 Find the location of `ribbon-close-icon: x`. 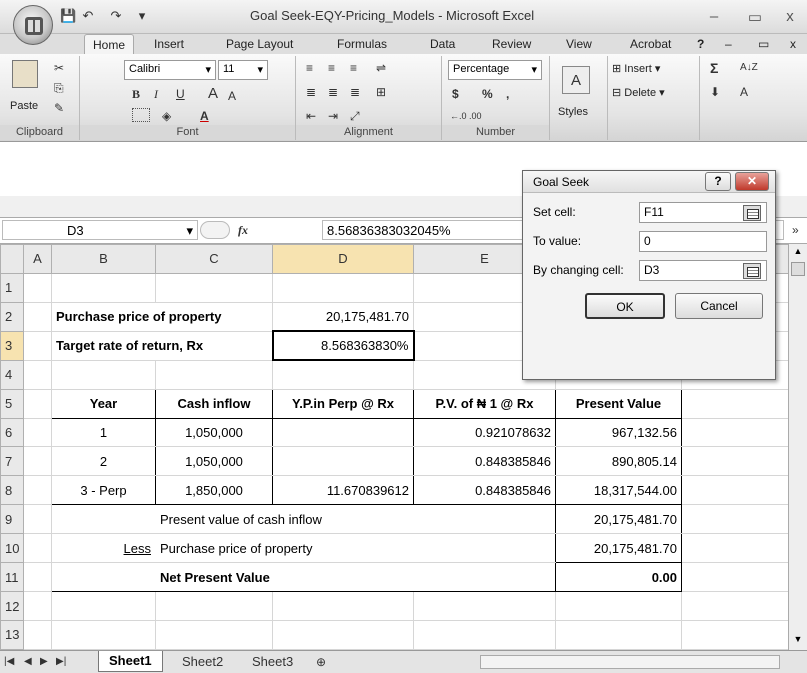

ribbon-close-icon: x is located at coordinates (793, 44).